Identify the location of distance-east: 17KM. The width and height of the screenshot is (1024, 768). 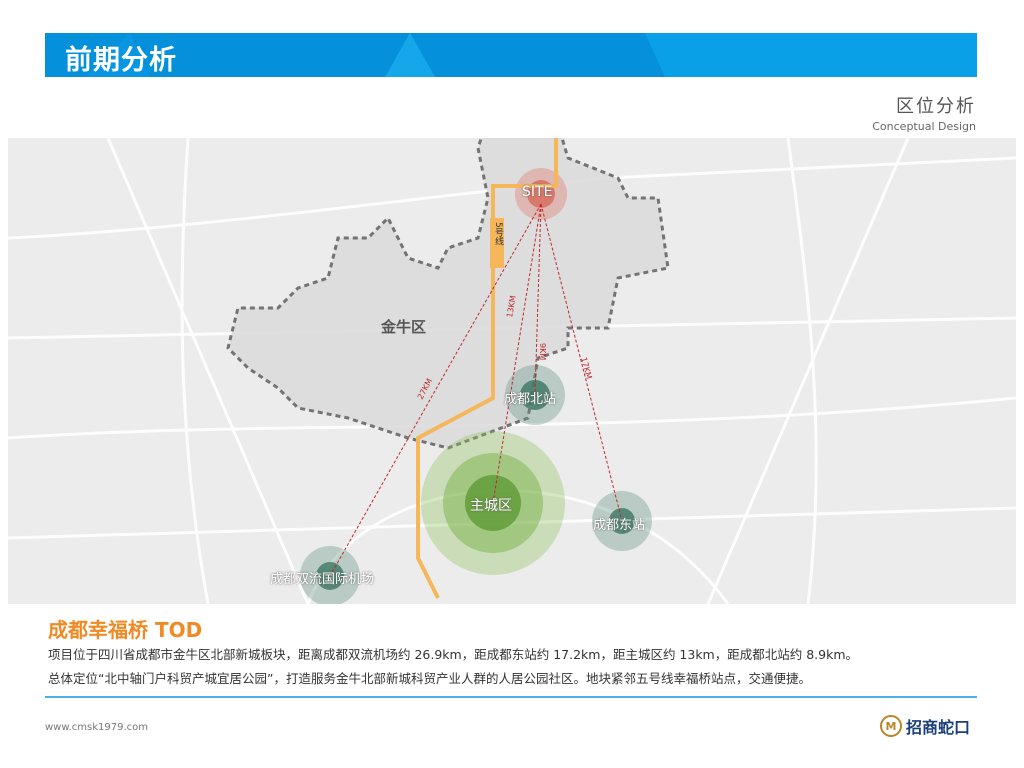
(586, 368).